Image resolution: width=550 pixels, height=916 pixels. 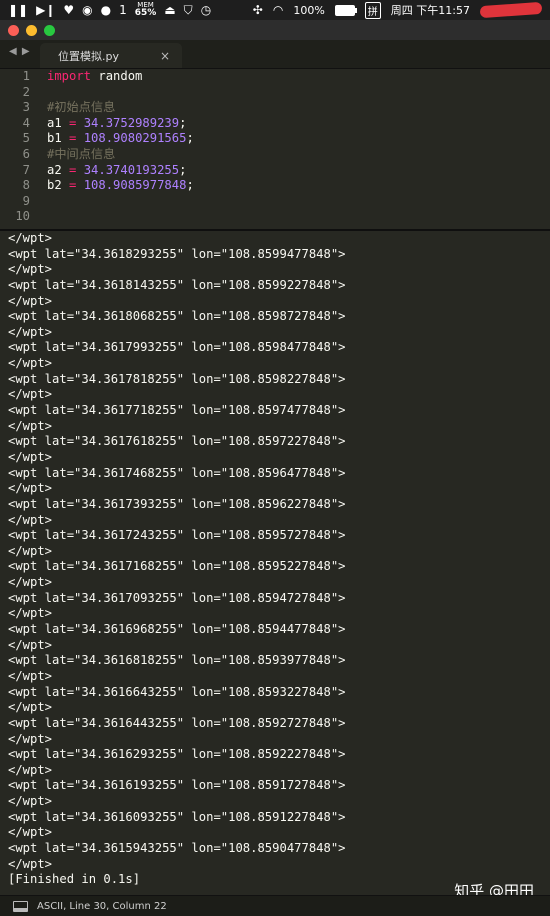 I want to click on play-next-icon: ▶❙, so click(x=45, y=10).